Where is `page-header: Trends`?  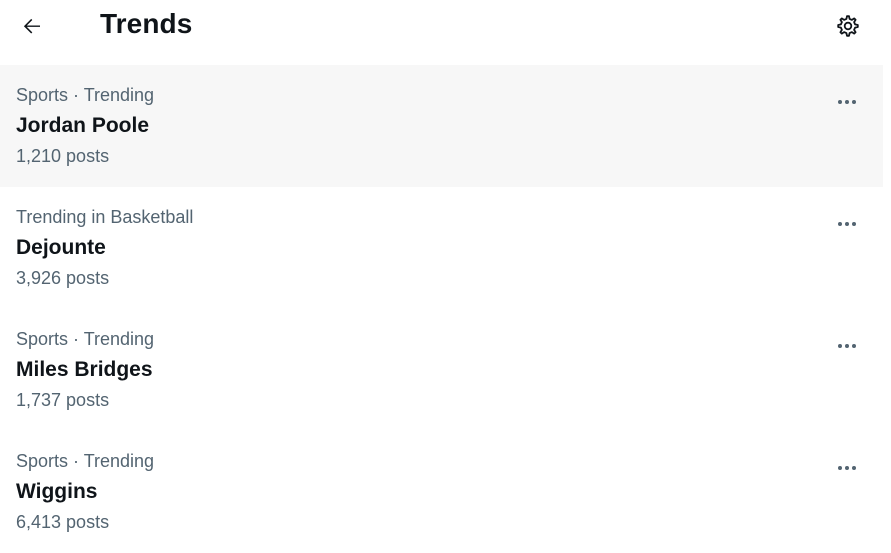 page-header: Trends is located at coordinates (445, 26).